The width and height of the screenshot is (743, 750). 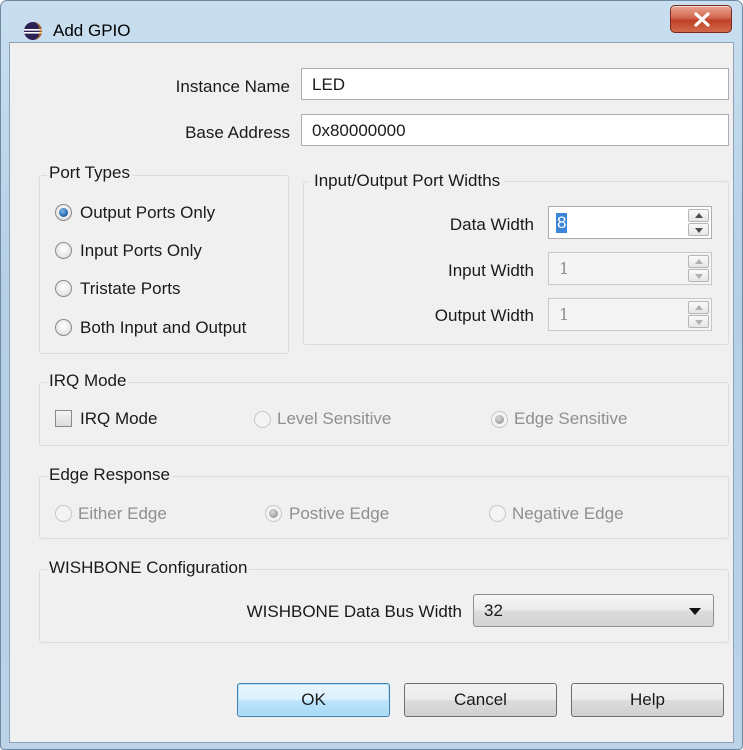 I want to click on wishbone-bus-width-label: WISHBONE Data Bus Width, so click(x=354, y=611).